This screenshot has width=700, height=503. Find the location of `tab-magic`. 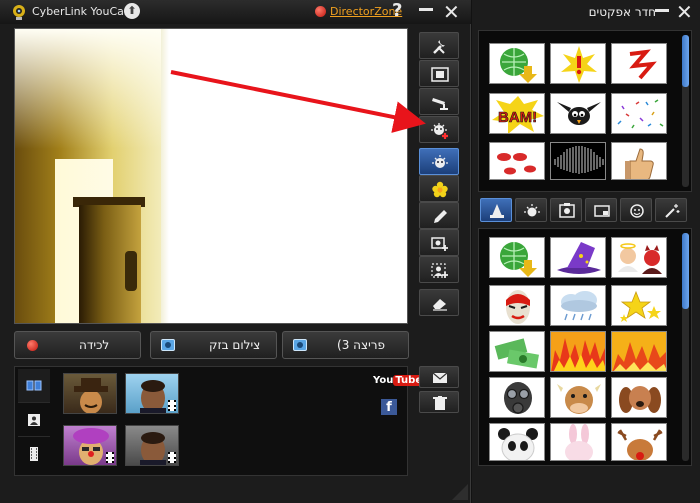

tab-magic is located at coordinates (671, 210).